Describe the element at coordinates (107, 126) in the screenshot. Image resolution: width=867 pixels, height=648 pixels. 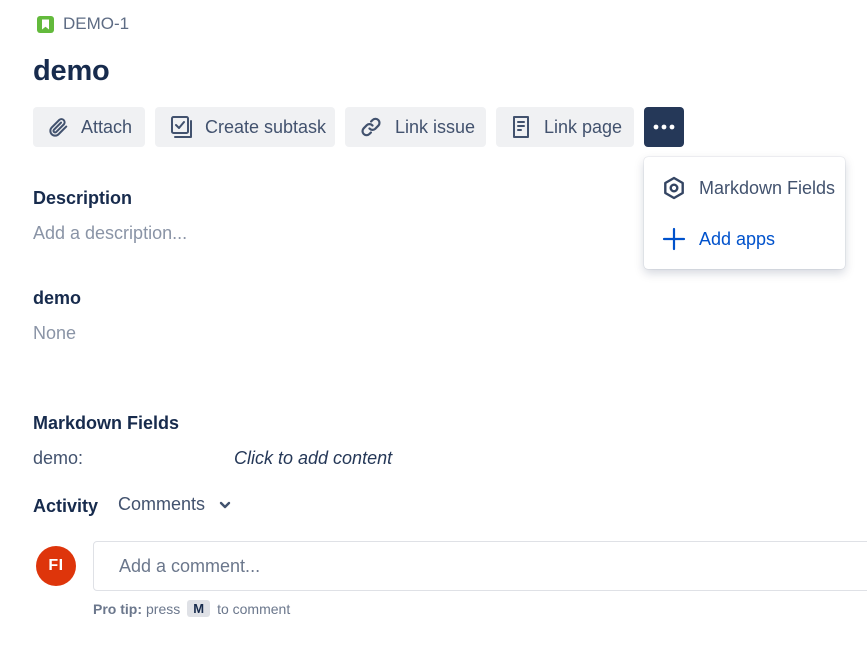
I see `attach-label: Attach` at that location.